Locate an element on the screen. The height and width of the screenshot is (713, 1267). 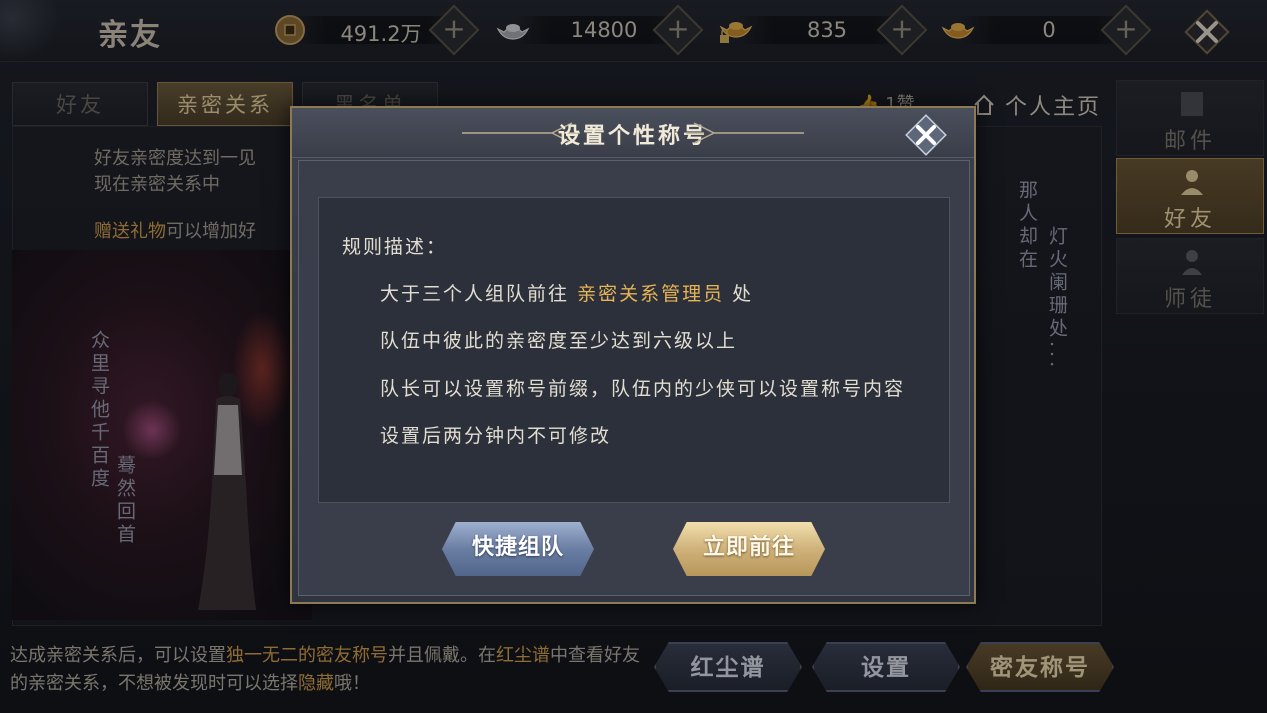
dialog-close-icon is located at coordinates (926, 135).